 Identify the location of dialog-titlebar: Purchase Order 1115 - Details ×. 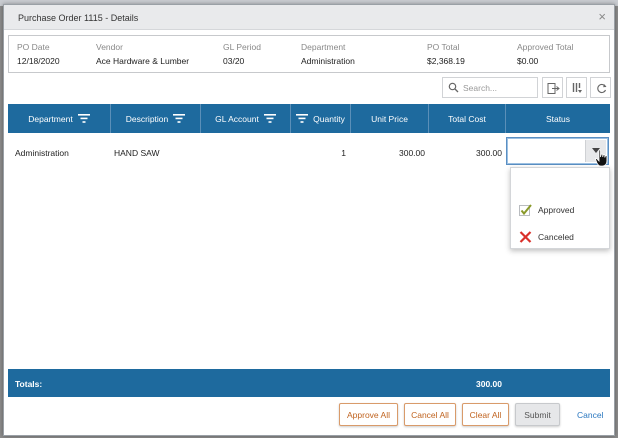
(309, 17).